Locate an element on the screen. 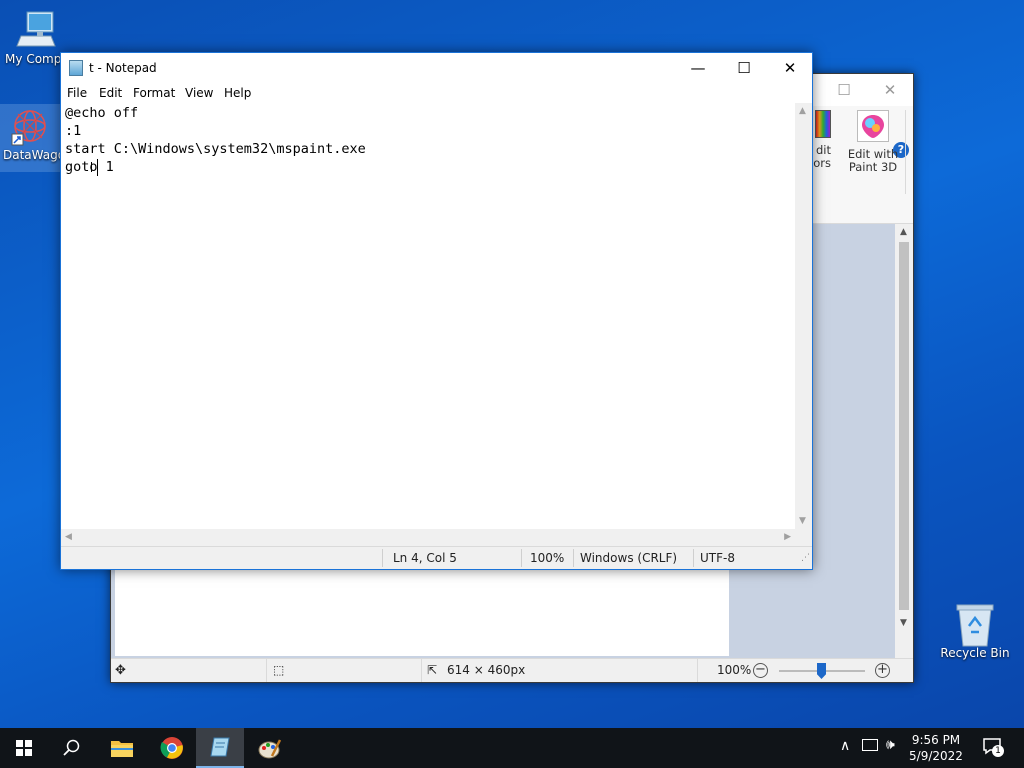  clock: 9:56 PM 5/9/2022 is located at coordinates (936, 748).